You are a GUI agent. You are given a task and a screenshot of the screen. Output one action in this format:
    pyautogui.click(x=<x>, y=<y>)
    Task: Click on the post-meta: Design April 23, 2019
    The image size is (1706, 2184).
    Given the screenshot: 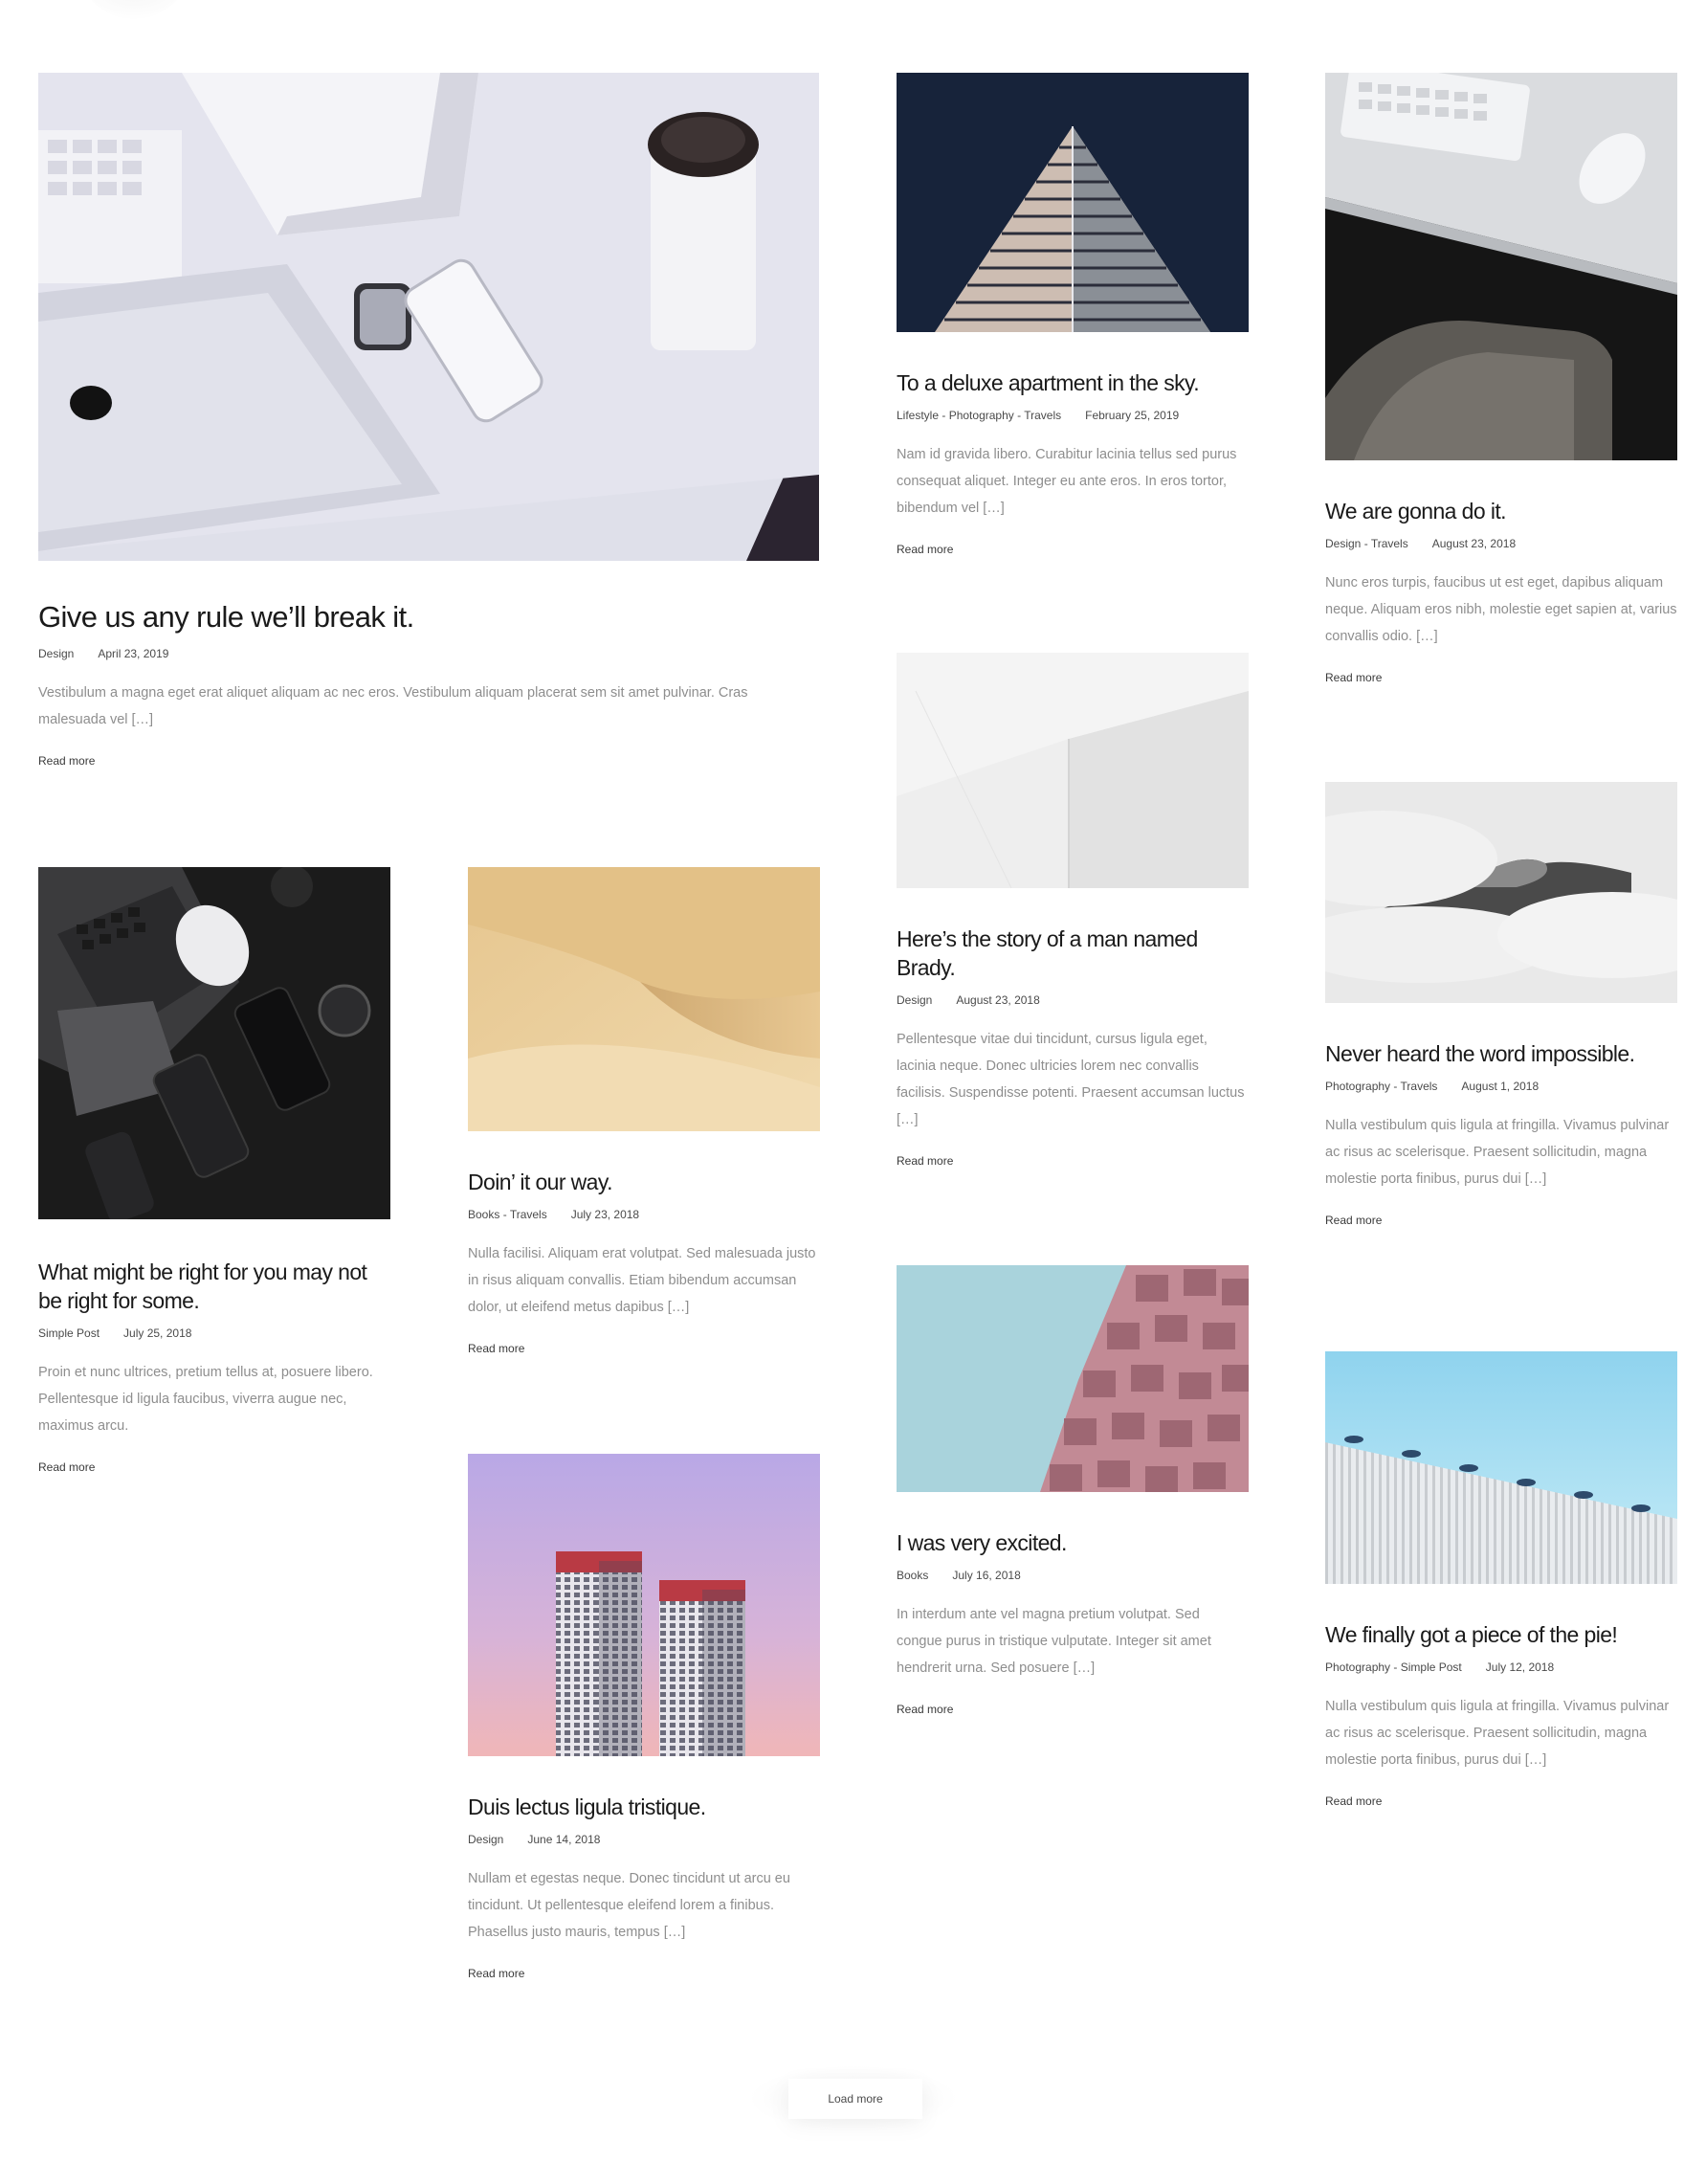 What is the action you would take?
    pyautogui.click(x=429, y=654)
    